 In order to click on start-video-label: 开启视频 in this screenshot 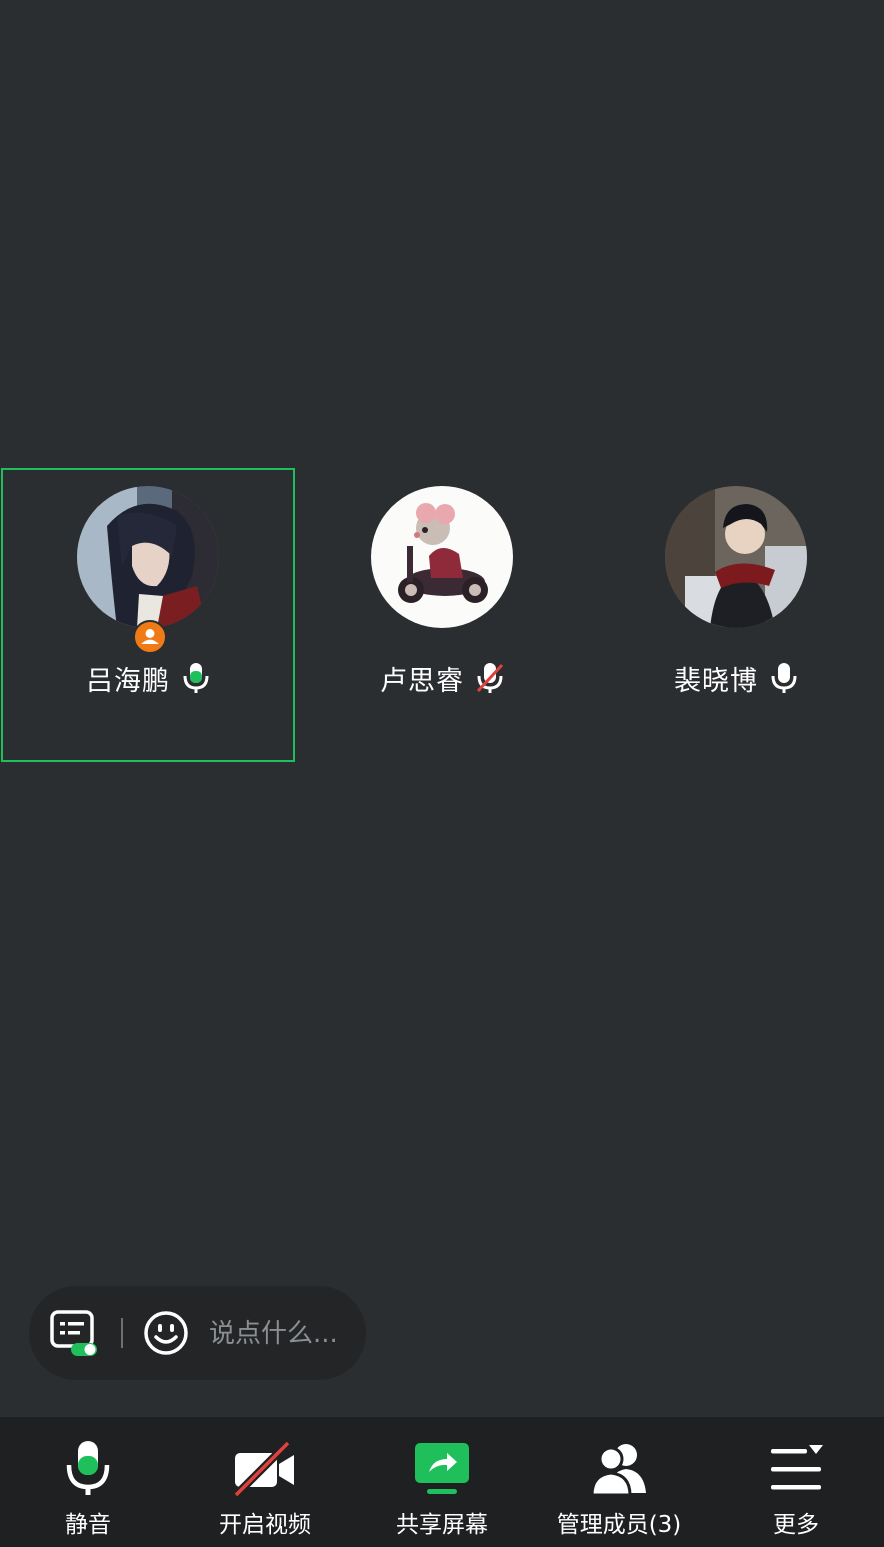, I will do `click(265, 1525)`.